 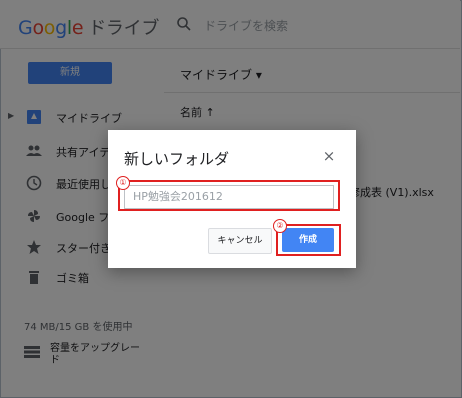 What do you see at coordinates (240, 241) in the screenshot?
I see `cancel-button: キャンセル` at bounding box center [240, 241].